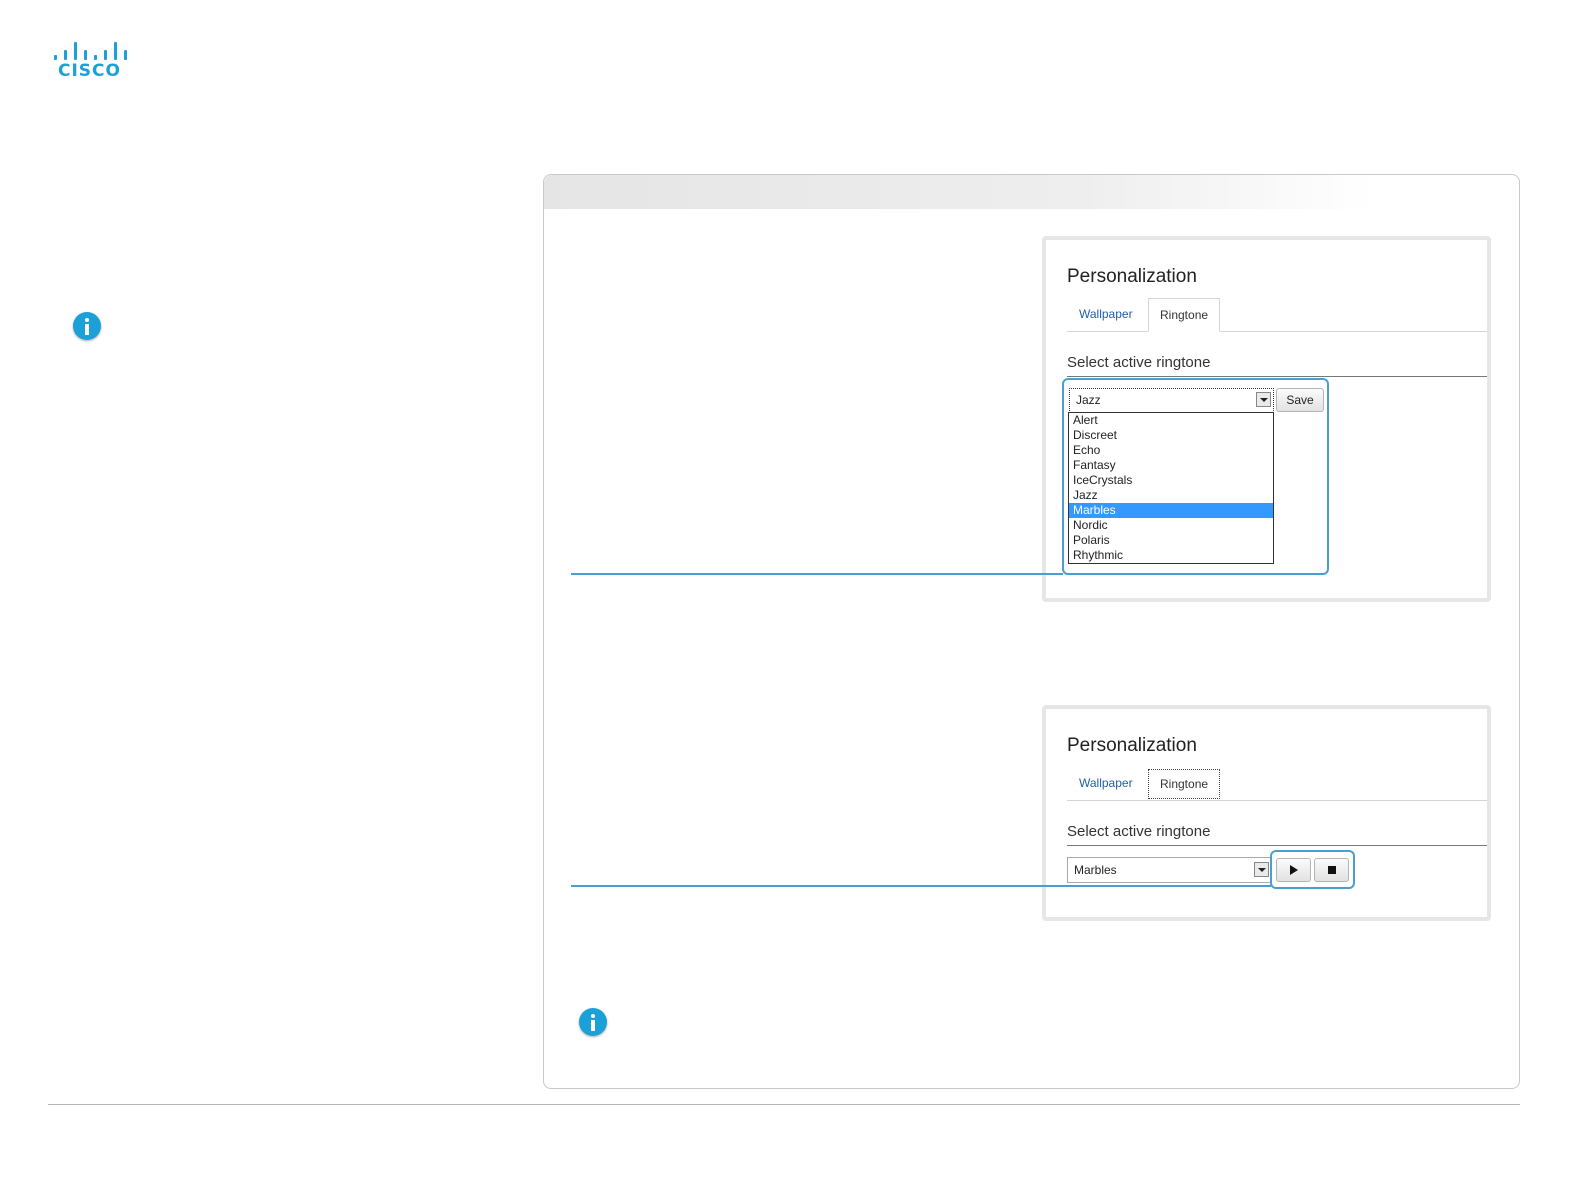 This screenshot has height=1191, width=1584. I want to click on panel-header, so click(1031, 192).